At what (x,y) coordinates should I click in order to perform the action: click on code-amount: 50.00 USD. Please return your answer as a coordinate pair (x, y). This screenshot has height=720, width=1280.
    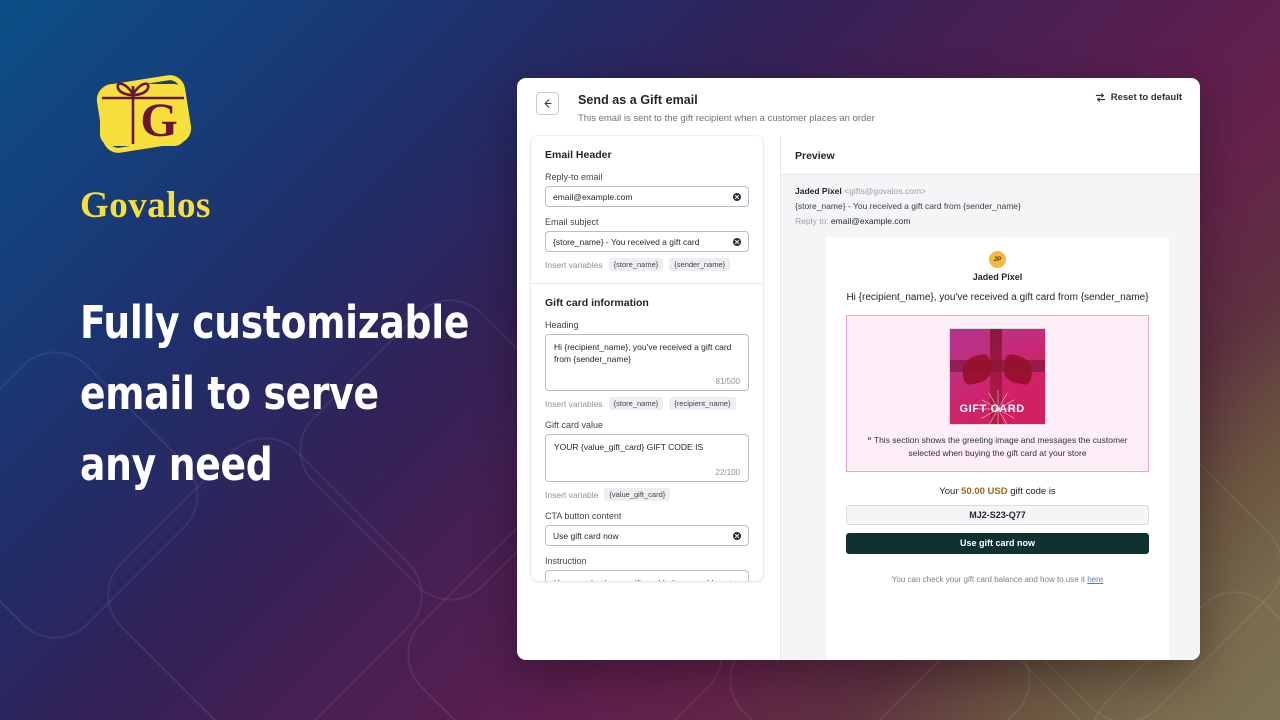
    Looking at the image, I should click on (984, 491).